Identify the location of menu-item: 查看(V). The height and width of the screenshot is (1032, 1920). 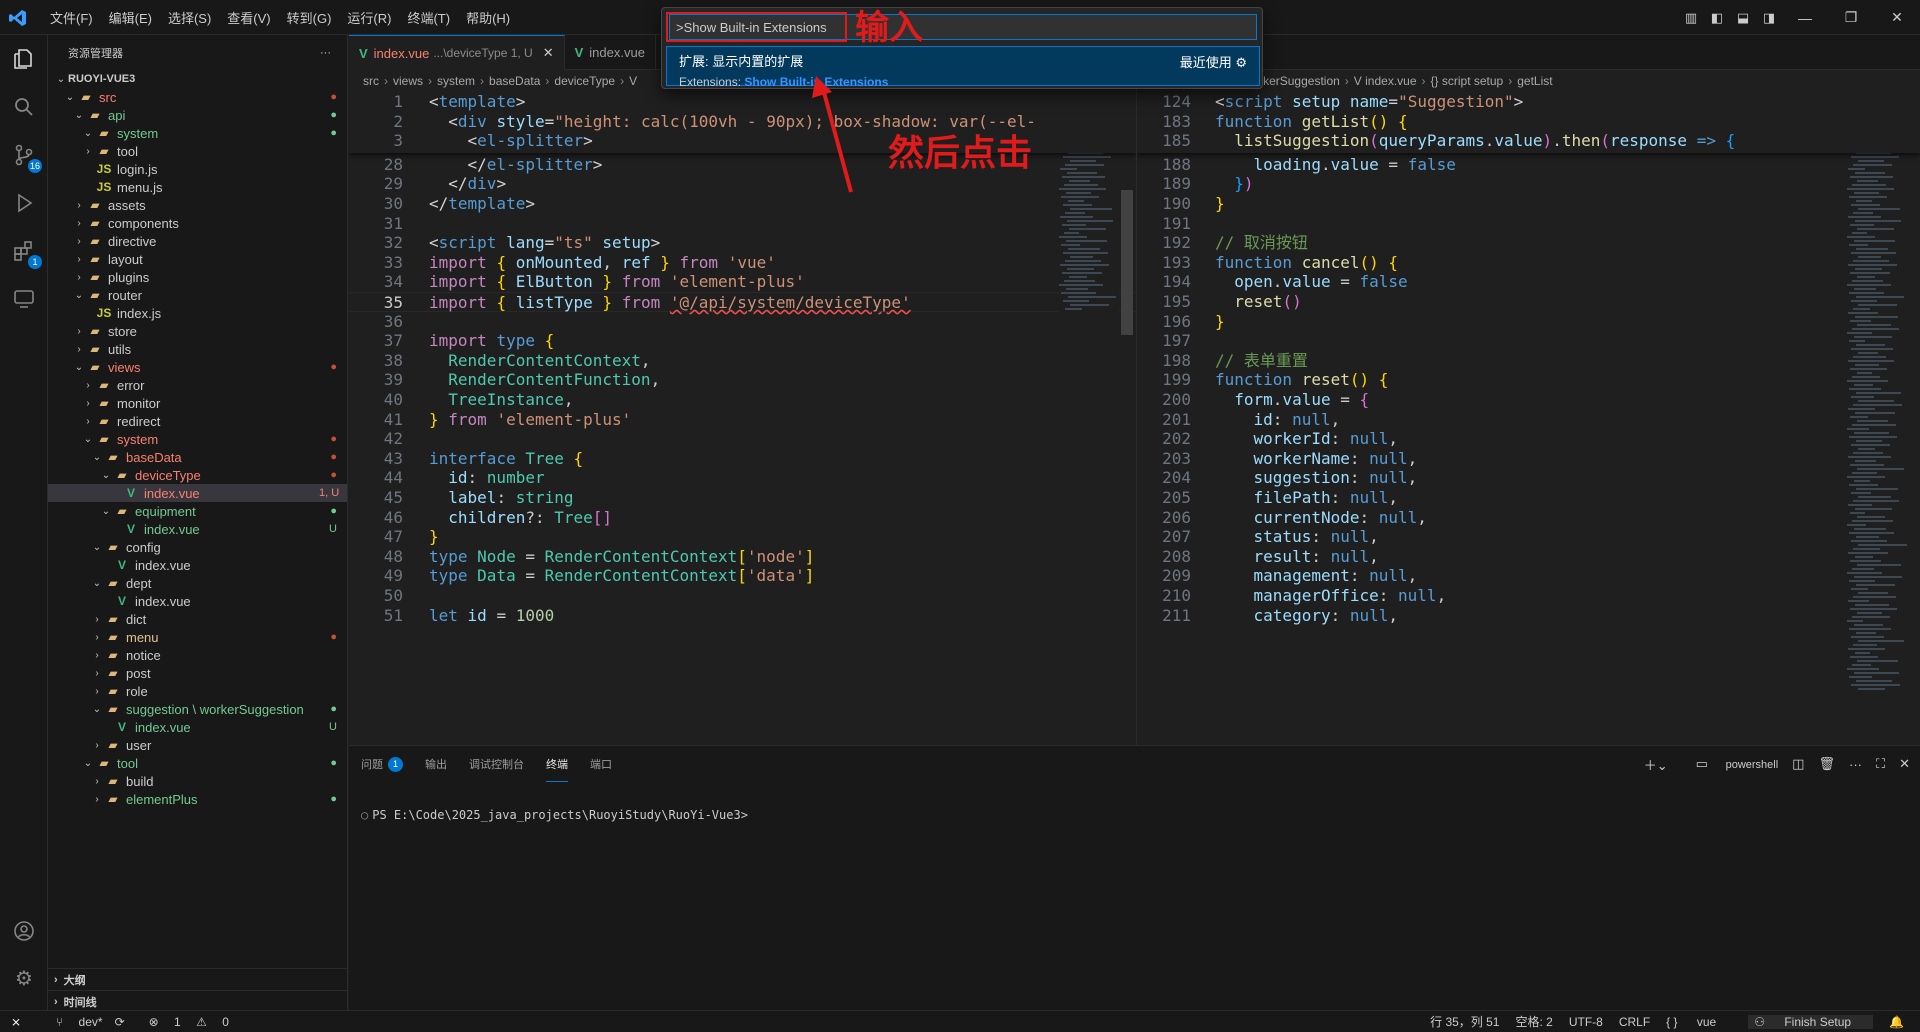
(248, 17).